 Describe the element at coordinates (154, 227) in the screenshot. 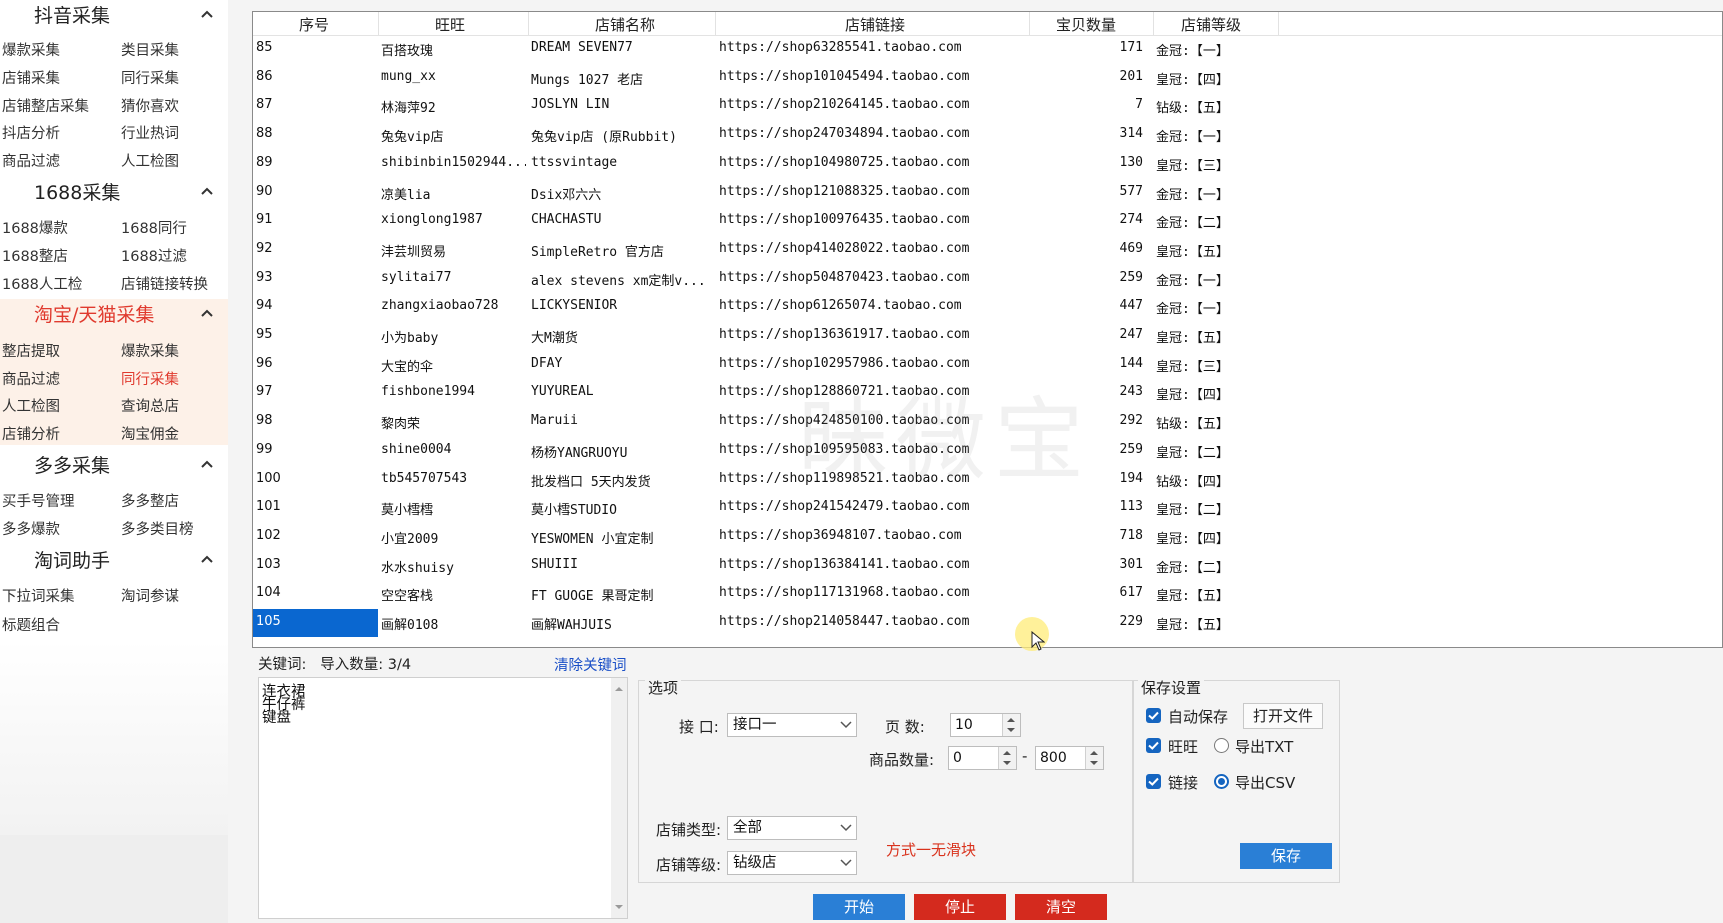

I see `sidebar-item-1688-peer: 1688同行` at that location.